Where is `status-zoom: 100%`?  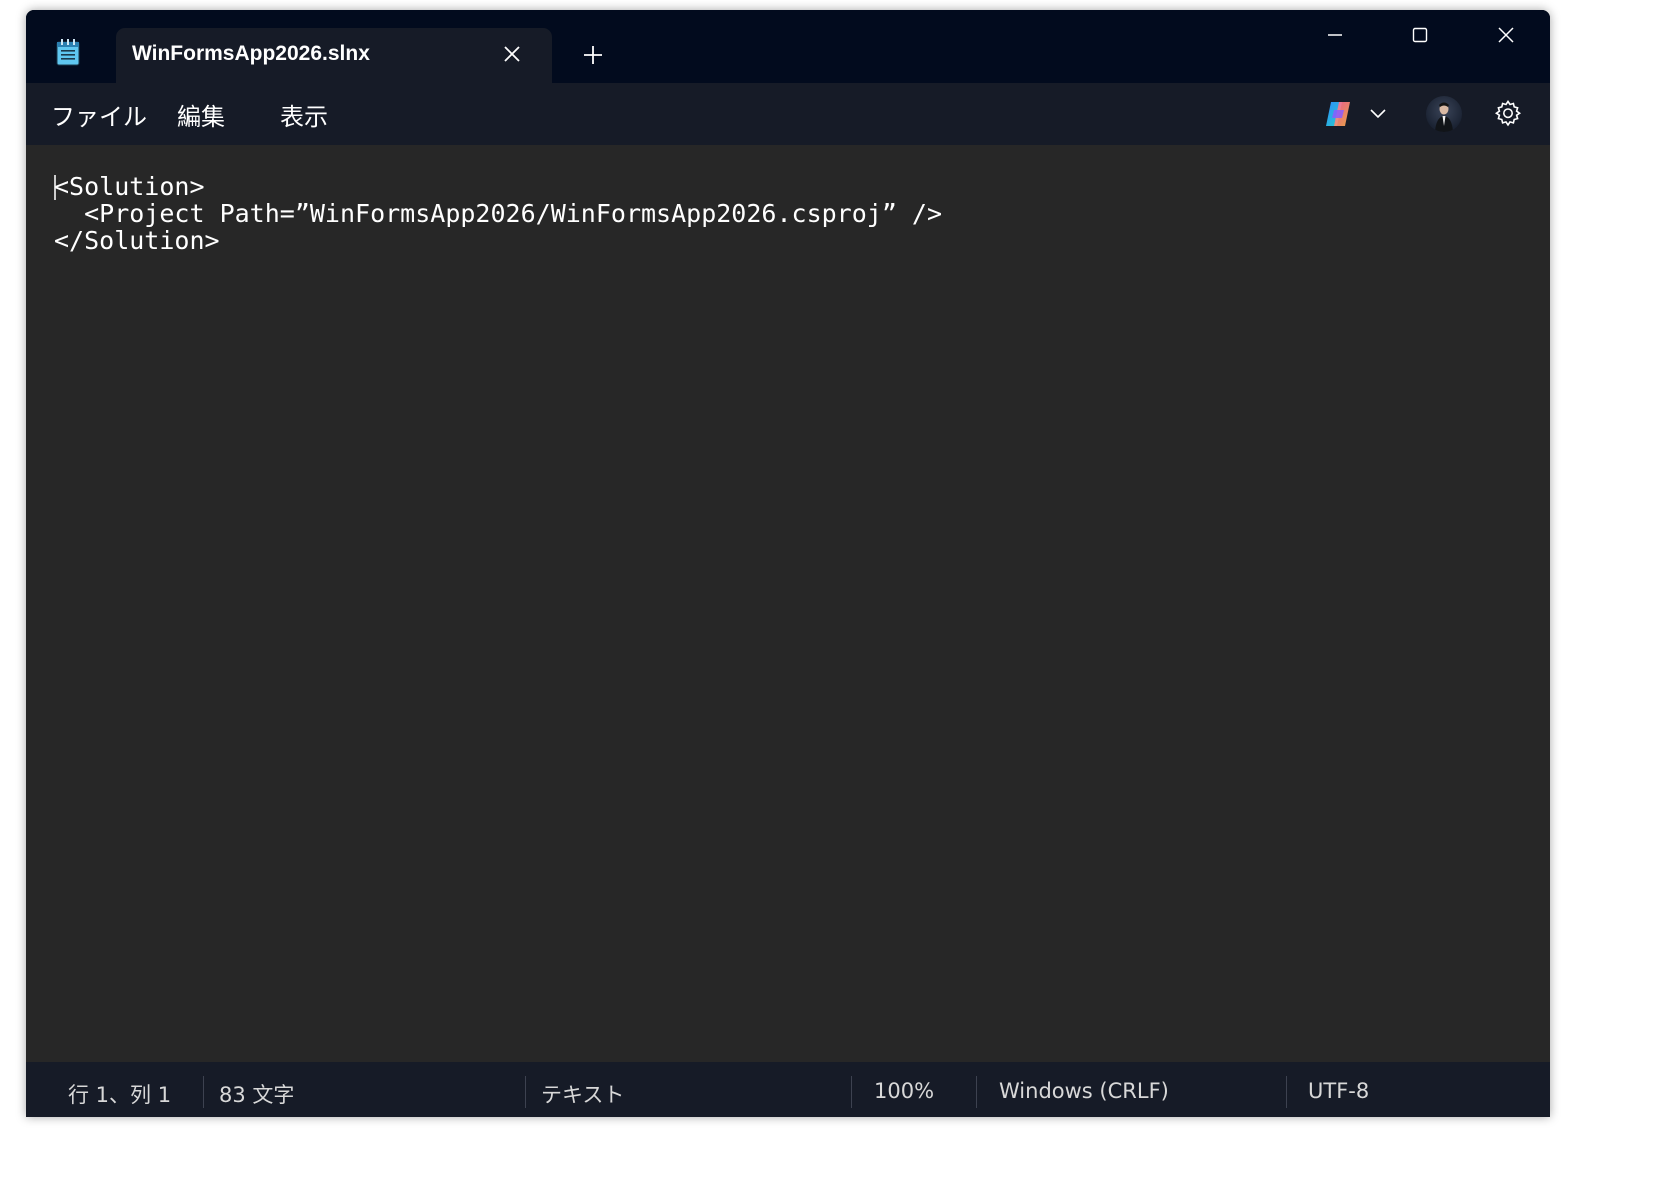 status-zoom: 100% is located at coordinates (904, 1091).